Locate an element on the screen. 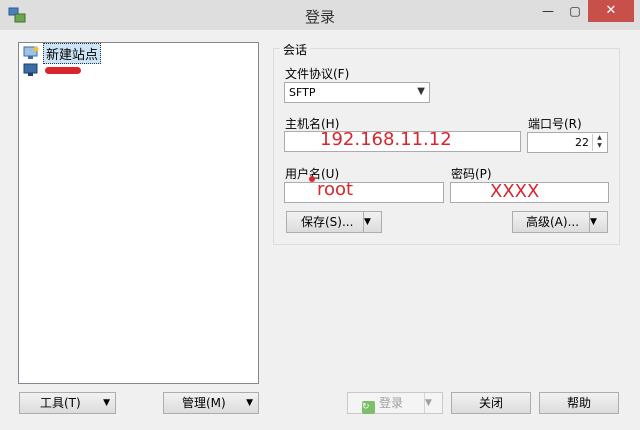  port-value: 22 is located at coordinates (582, 142).